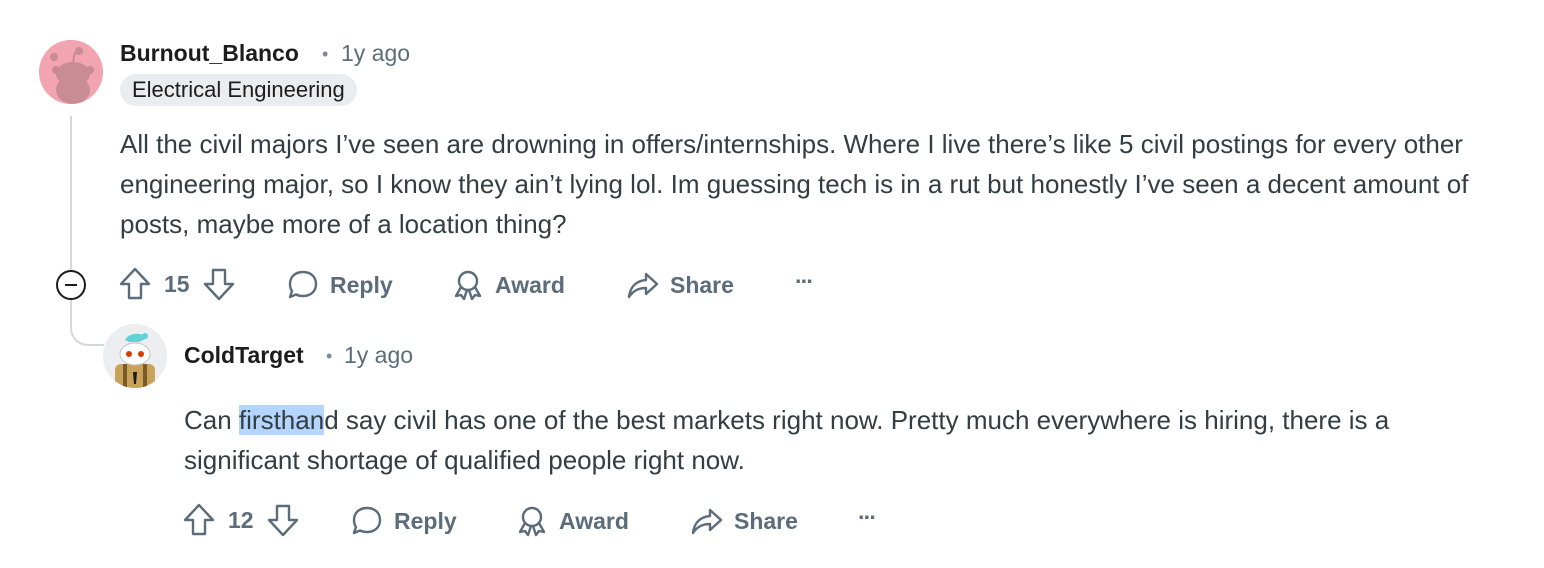  I want to click on vote-score: 15, so click(177, 283).